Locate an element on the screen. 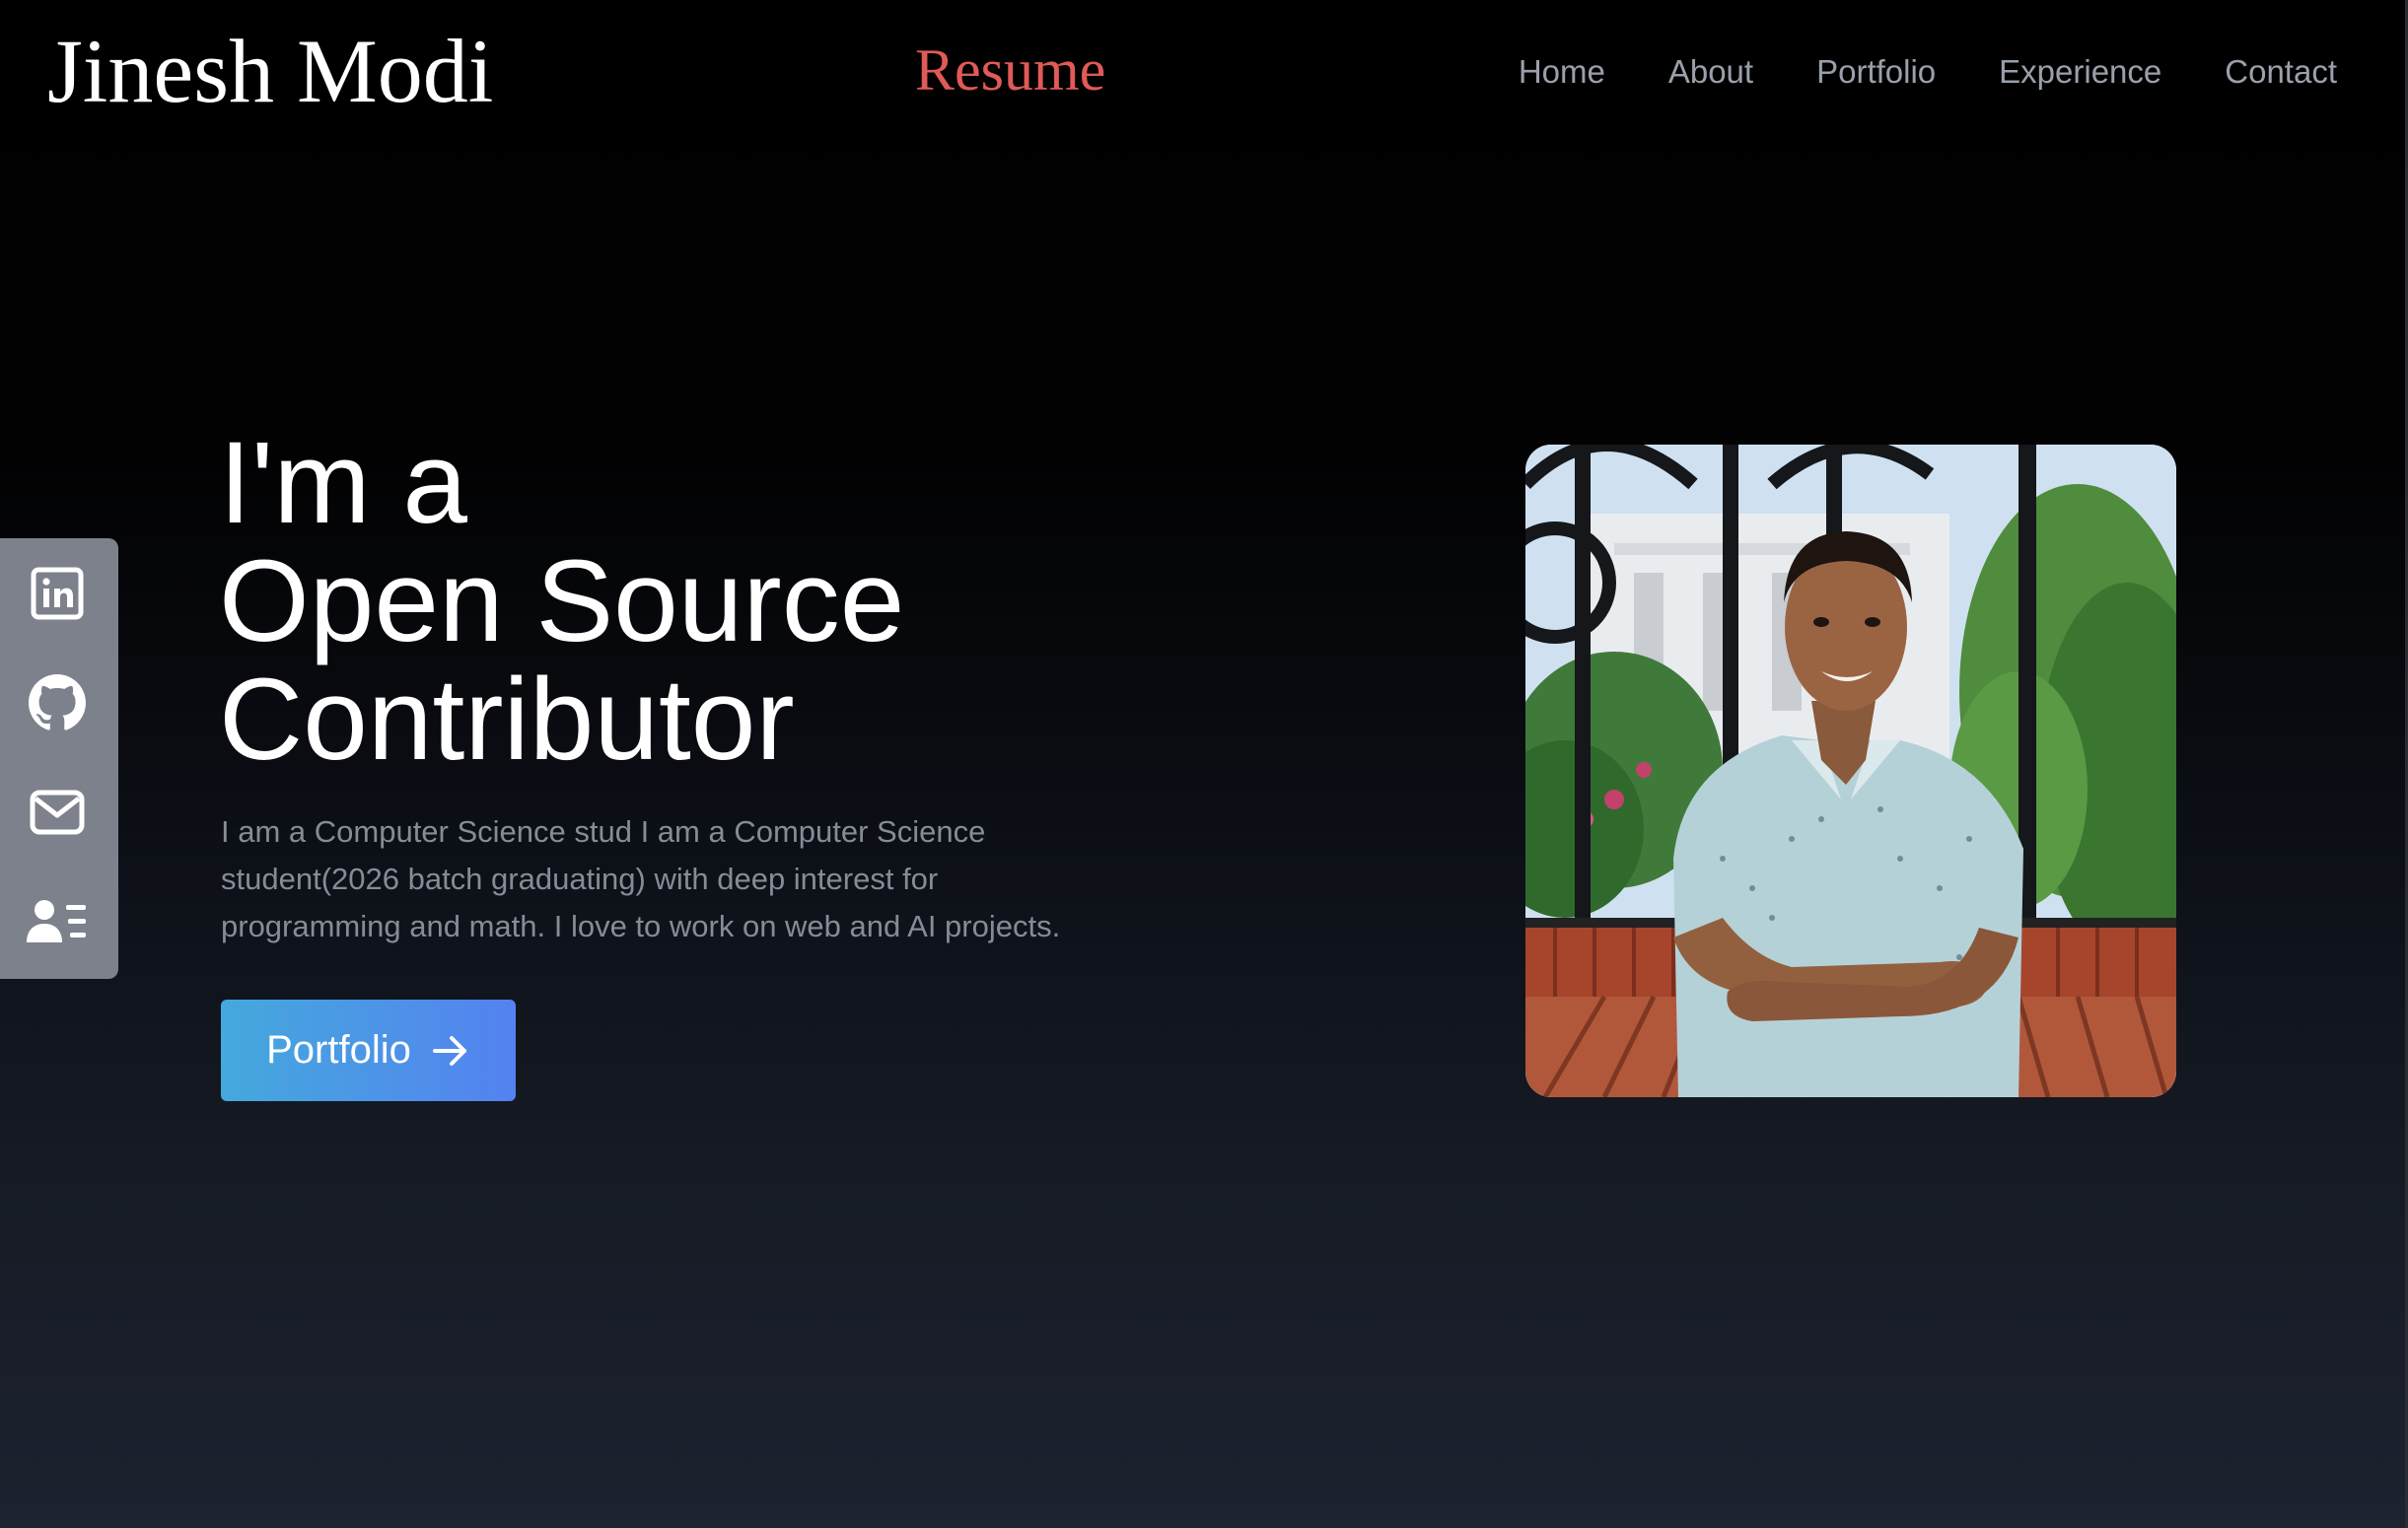  linkedin-icon is located at coordinates (57, 593).